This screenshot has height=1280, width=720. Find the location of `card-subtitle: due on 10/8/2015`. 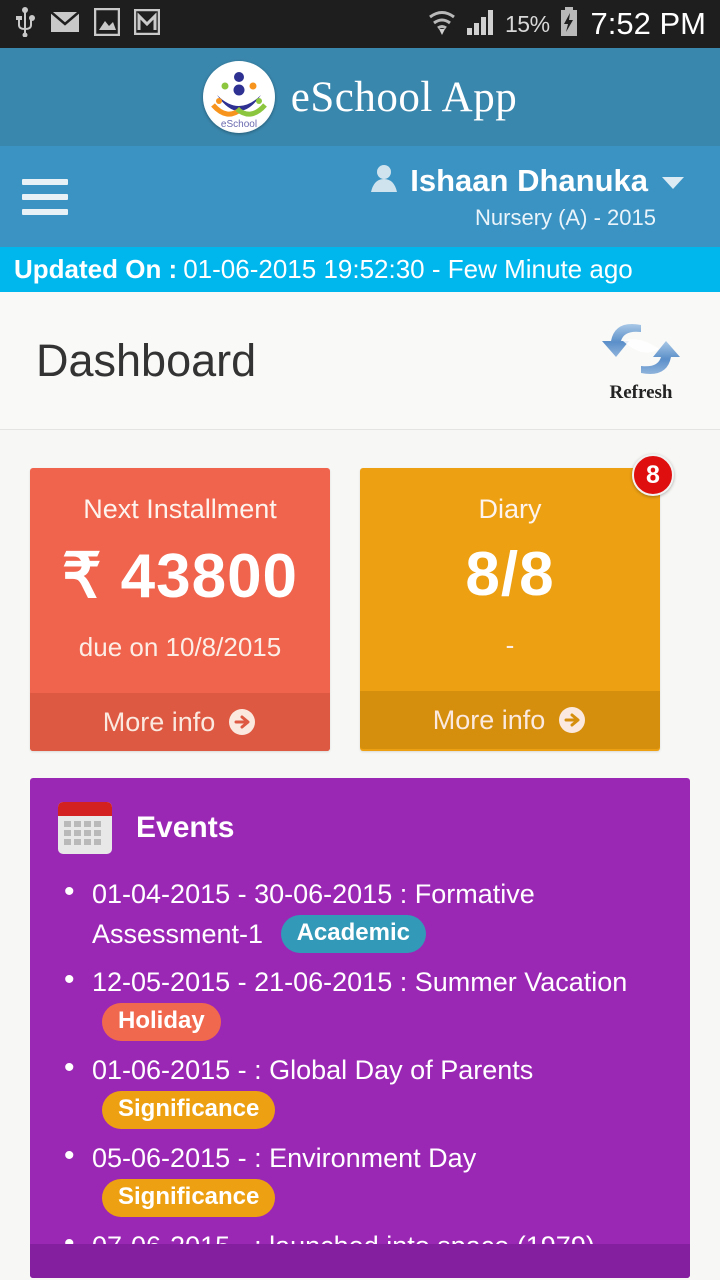

card-subtitle: due on 10/8/2015 is located at coordinates (180, 647).